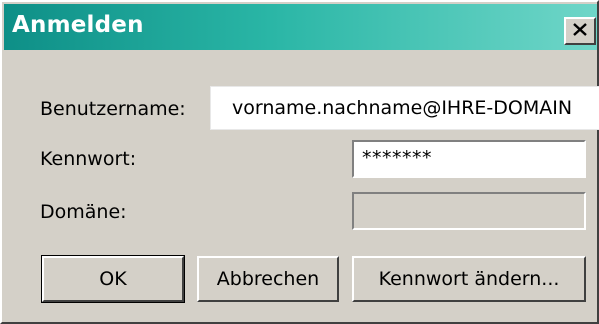 The image size is (599, 324). Describe the element at coordinates (404, 108) in the screenshot. I see `username-field: vorname.nachname@IHRE-DOMAIN` at that location.